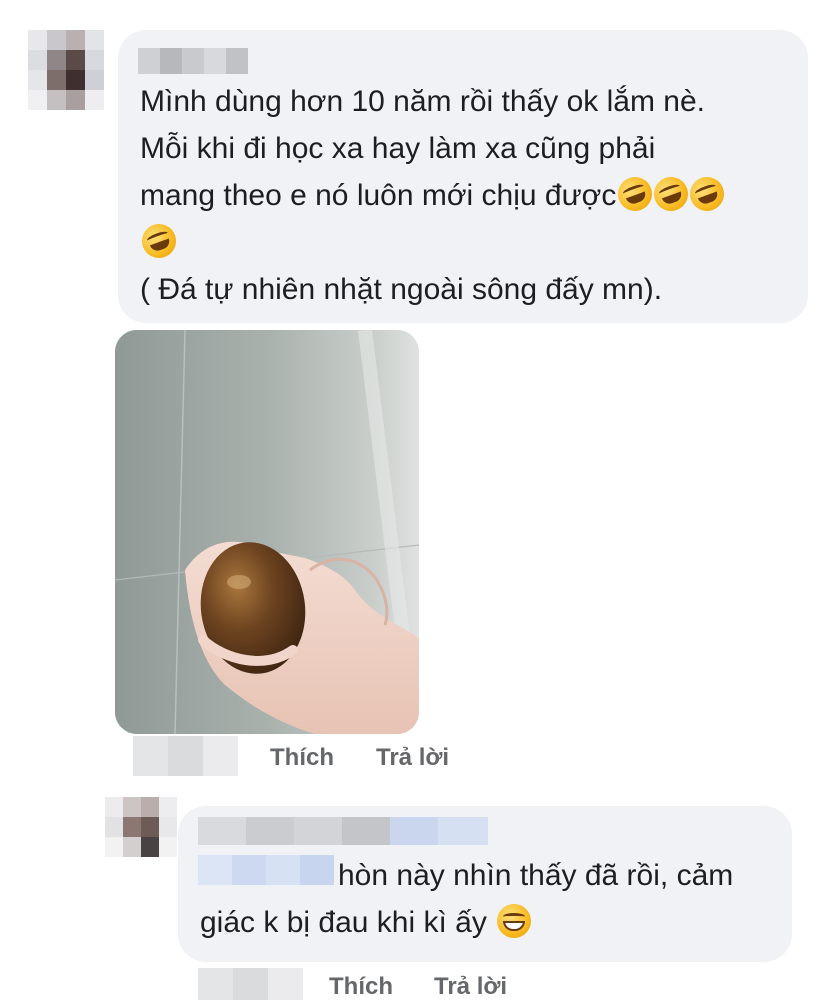 This screenshot has width=831, height=1001. I want to click on comment-photo, so click(267, 532).